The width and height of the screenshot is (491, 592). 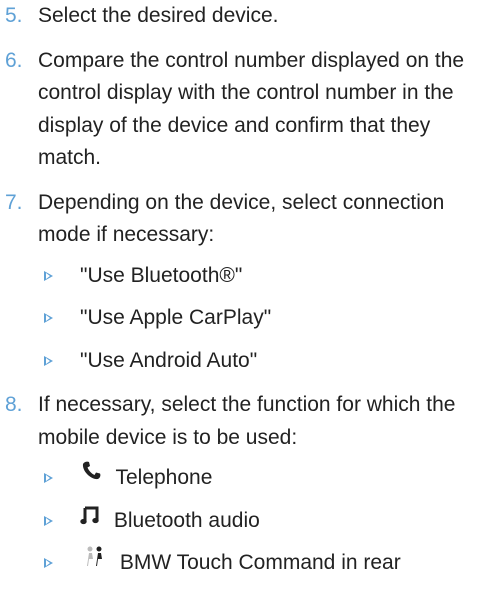 I want to click on function-label: Bluetooth audio, so click(x=186, y=520).